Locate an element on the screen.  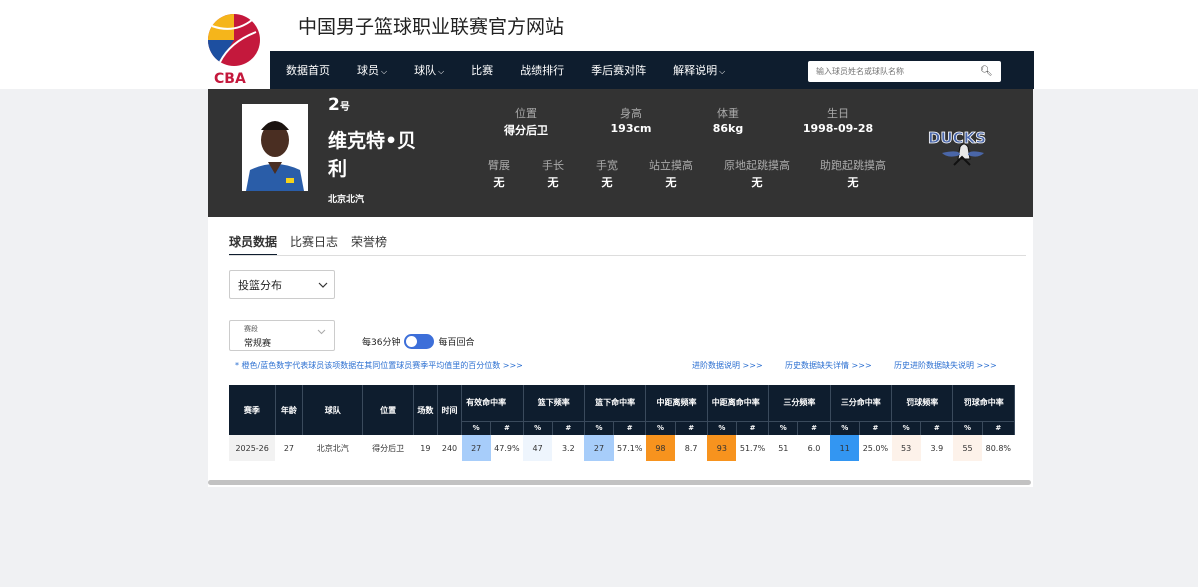
player-team: 北京北汽 is located at coordinates (346, 198).